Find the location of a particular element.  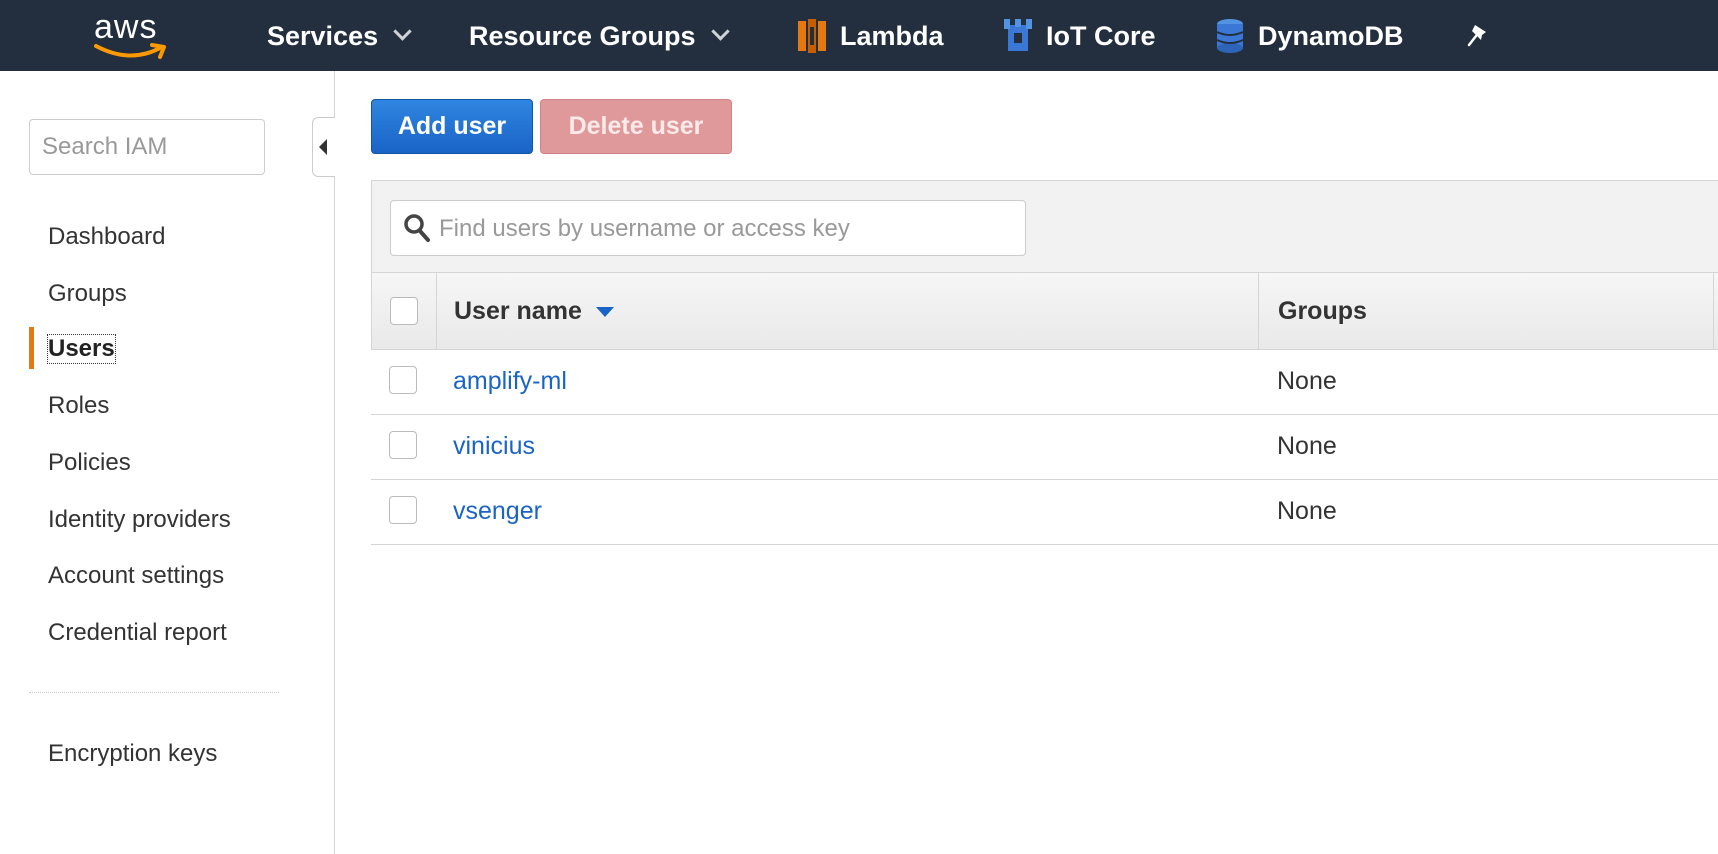

table-row: amplify-ml None is located at coordinates (1044, 382).